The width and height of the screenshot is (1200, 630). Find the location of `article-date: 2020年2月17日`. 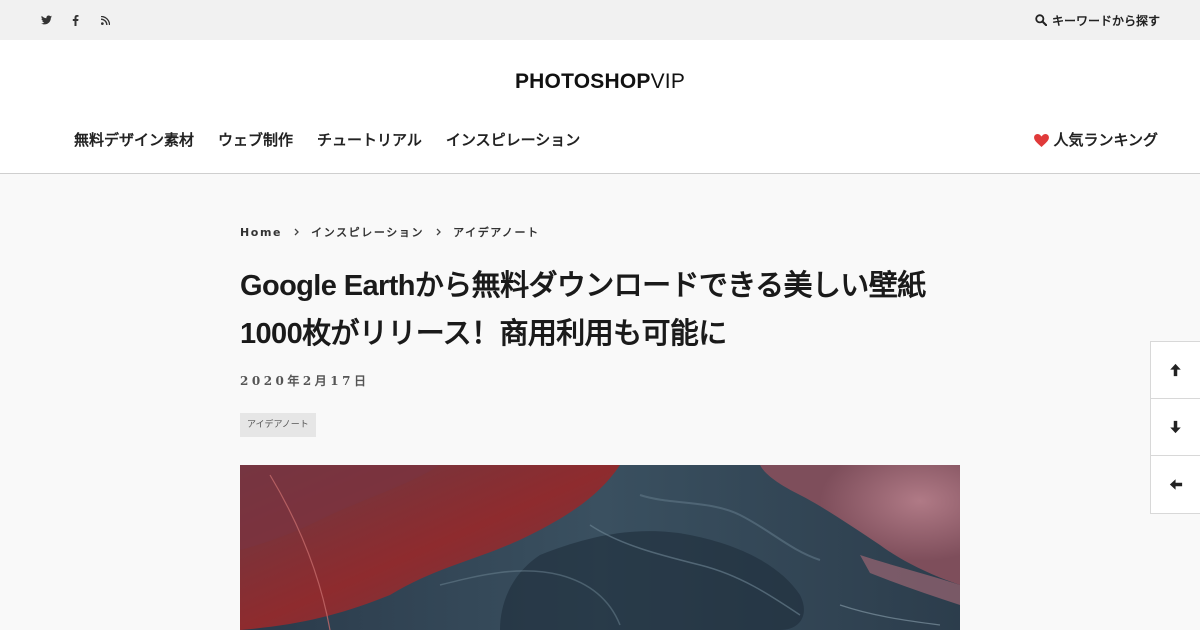

article-date: 2020年2月17日 is located at coordinates (305, 381).